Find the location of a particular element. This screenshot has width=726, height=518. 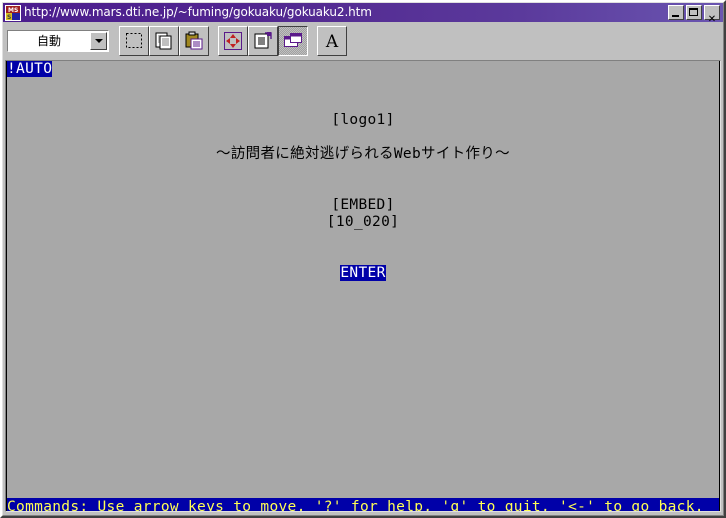

maximize-icon is located at coordinates (693, 12).